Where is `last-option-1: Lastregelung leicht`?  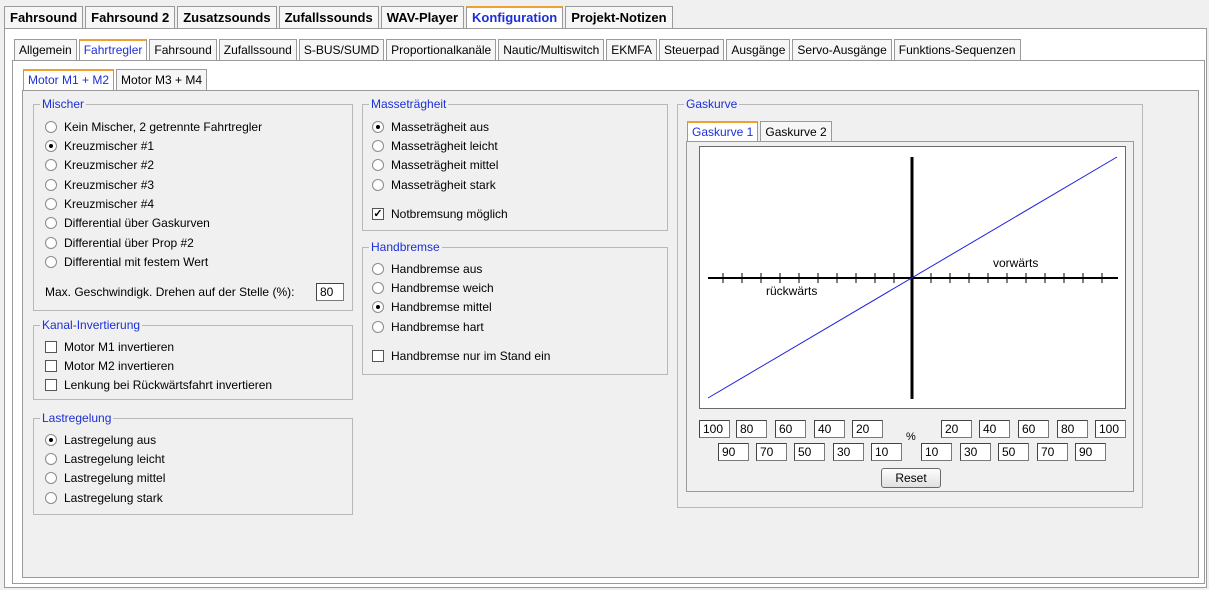 last-option-1: Lastregelung leicht is located at coordinates (105, 459).